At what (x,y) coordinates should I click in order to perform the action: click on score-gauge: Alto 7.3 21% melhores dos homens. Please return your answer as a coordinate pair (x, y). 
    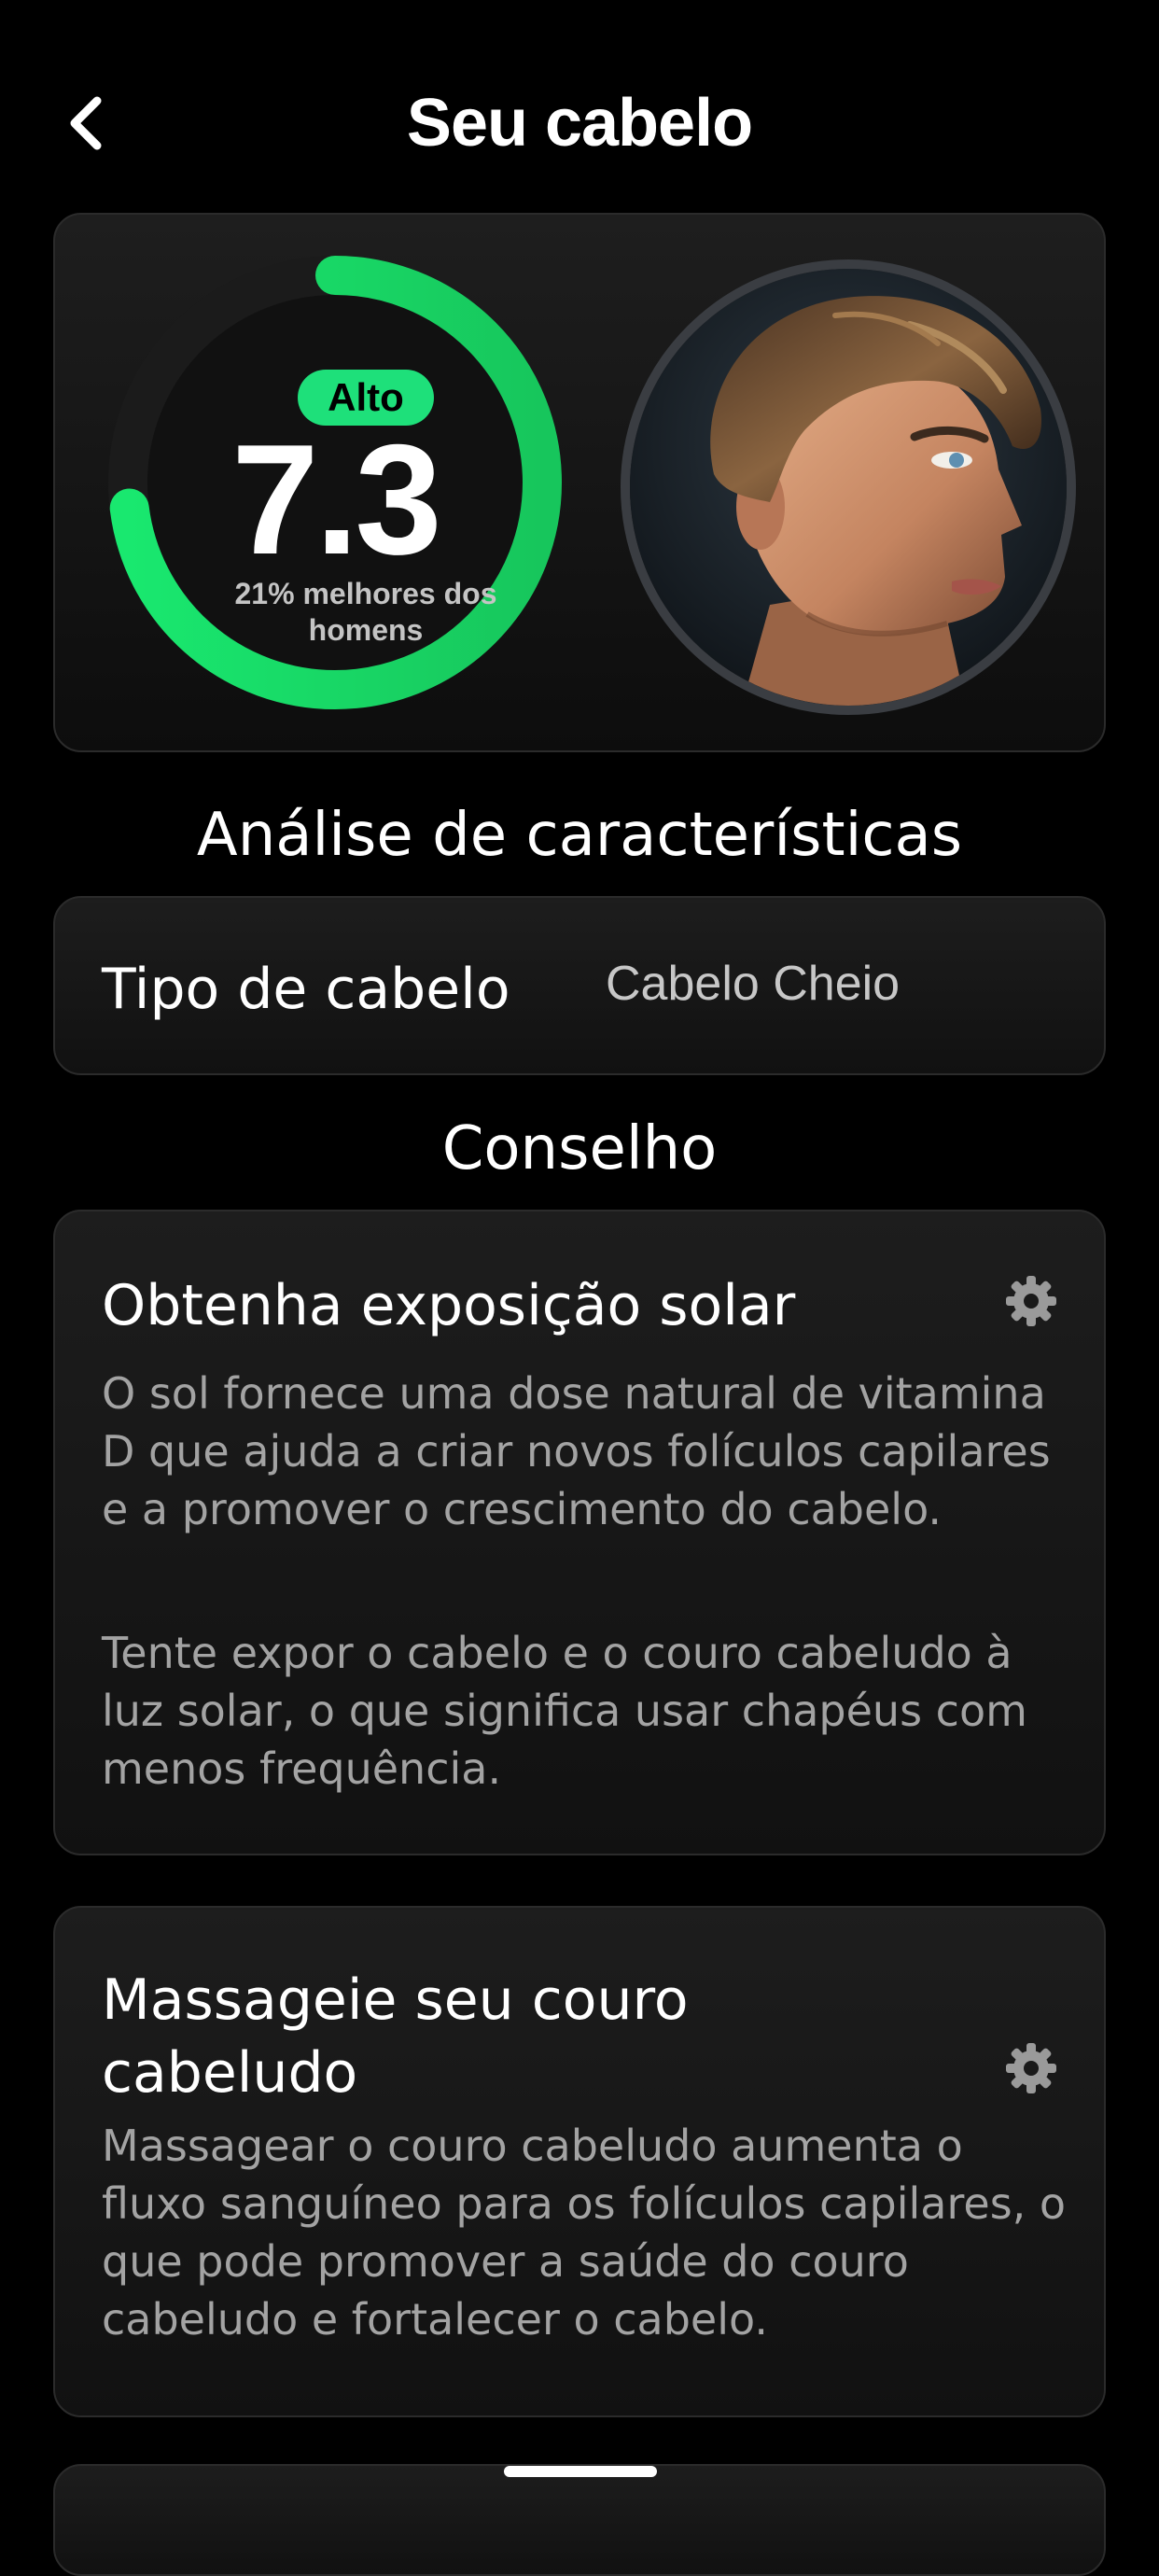
    Looking at the image, I should click on (335, 482).